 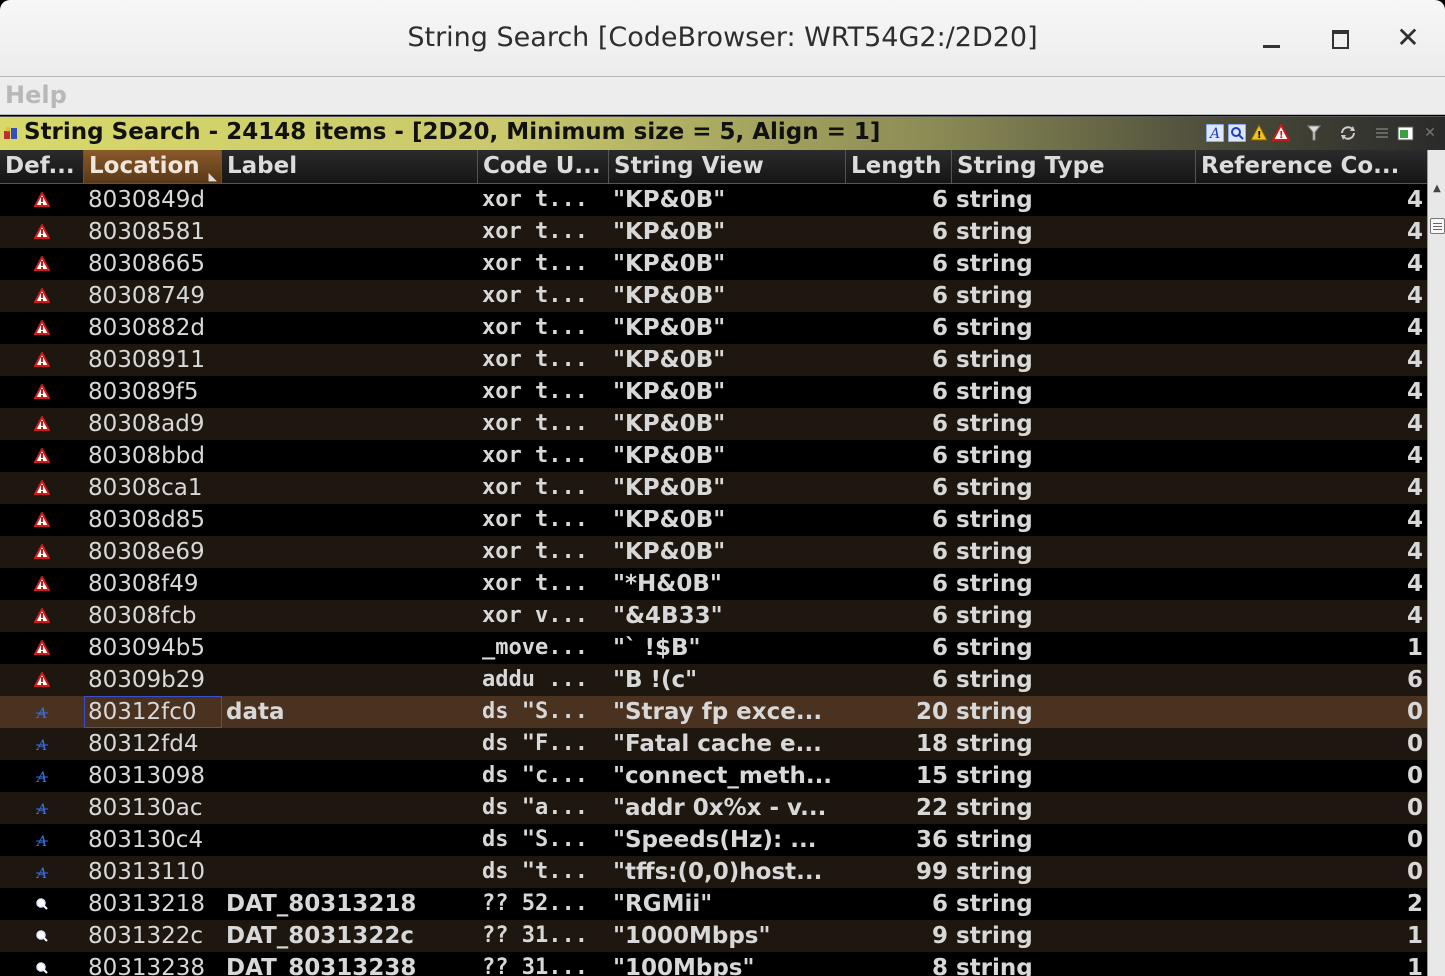 I want to click on cell-location: 80313238, so click(x=153, y=964).